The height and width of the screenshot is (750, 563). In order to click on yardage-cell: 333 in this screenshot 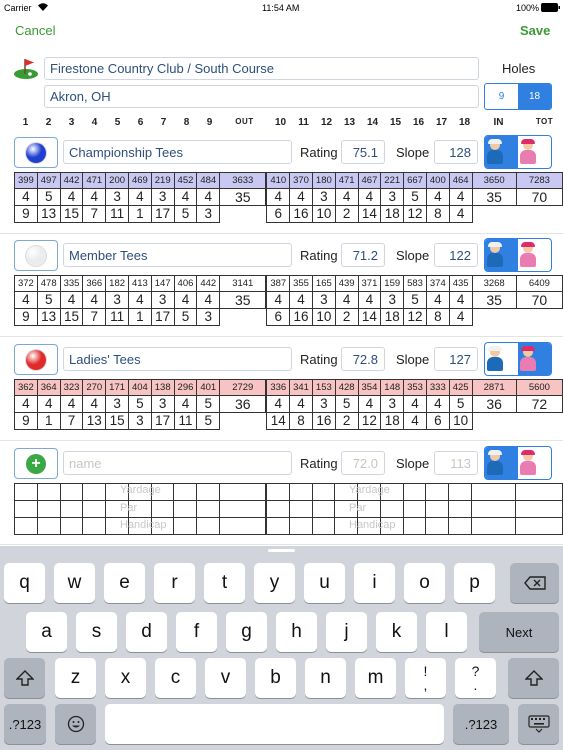, I will do `click(437, 387)`.